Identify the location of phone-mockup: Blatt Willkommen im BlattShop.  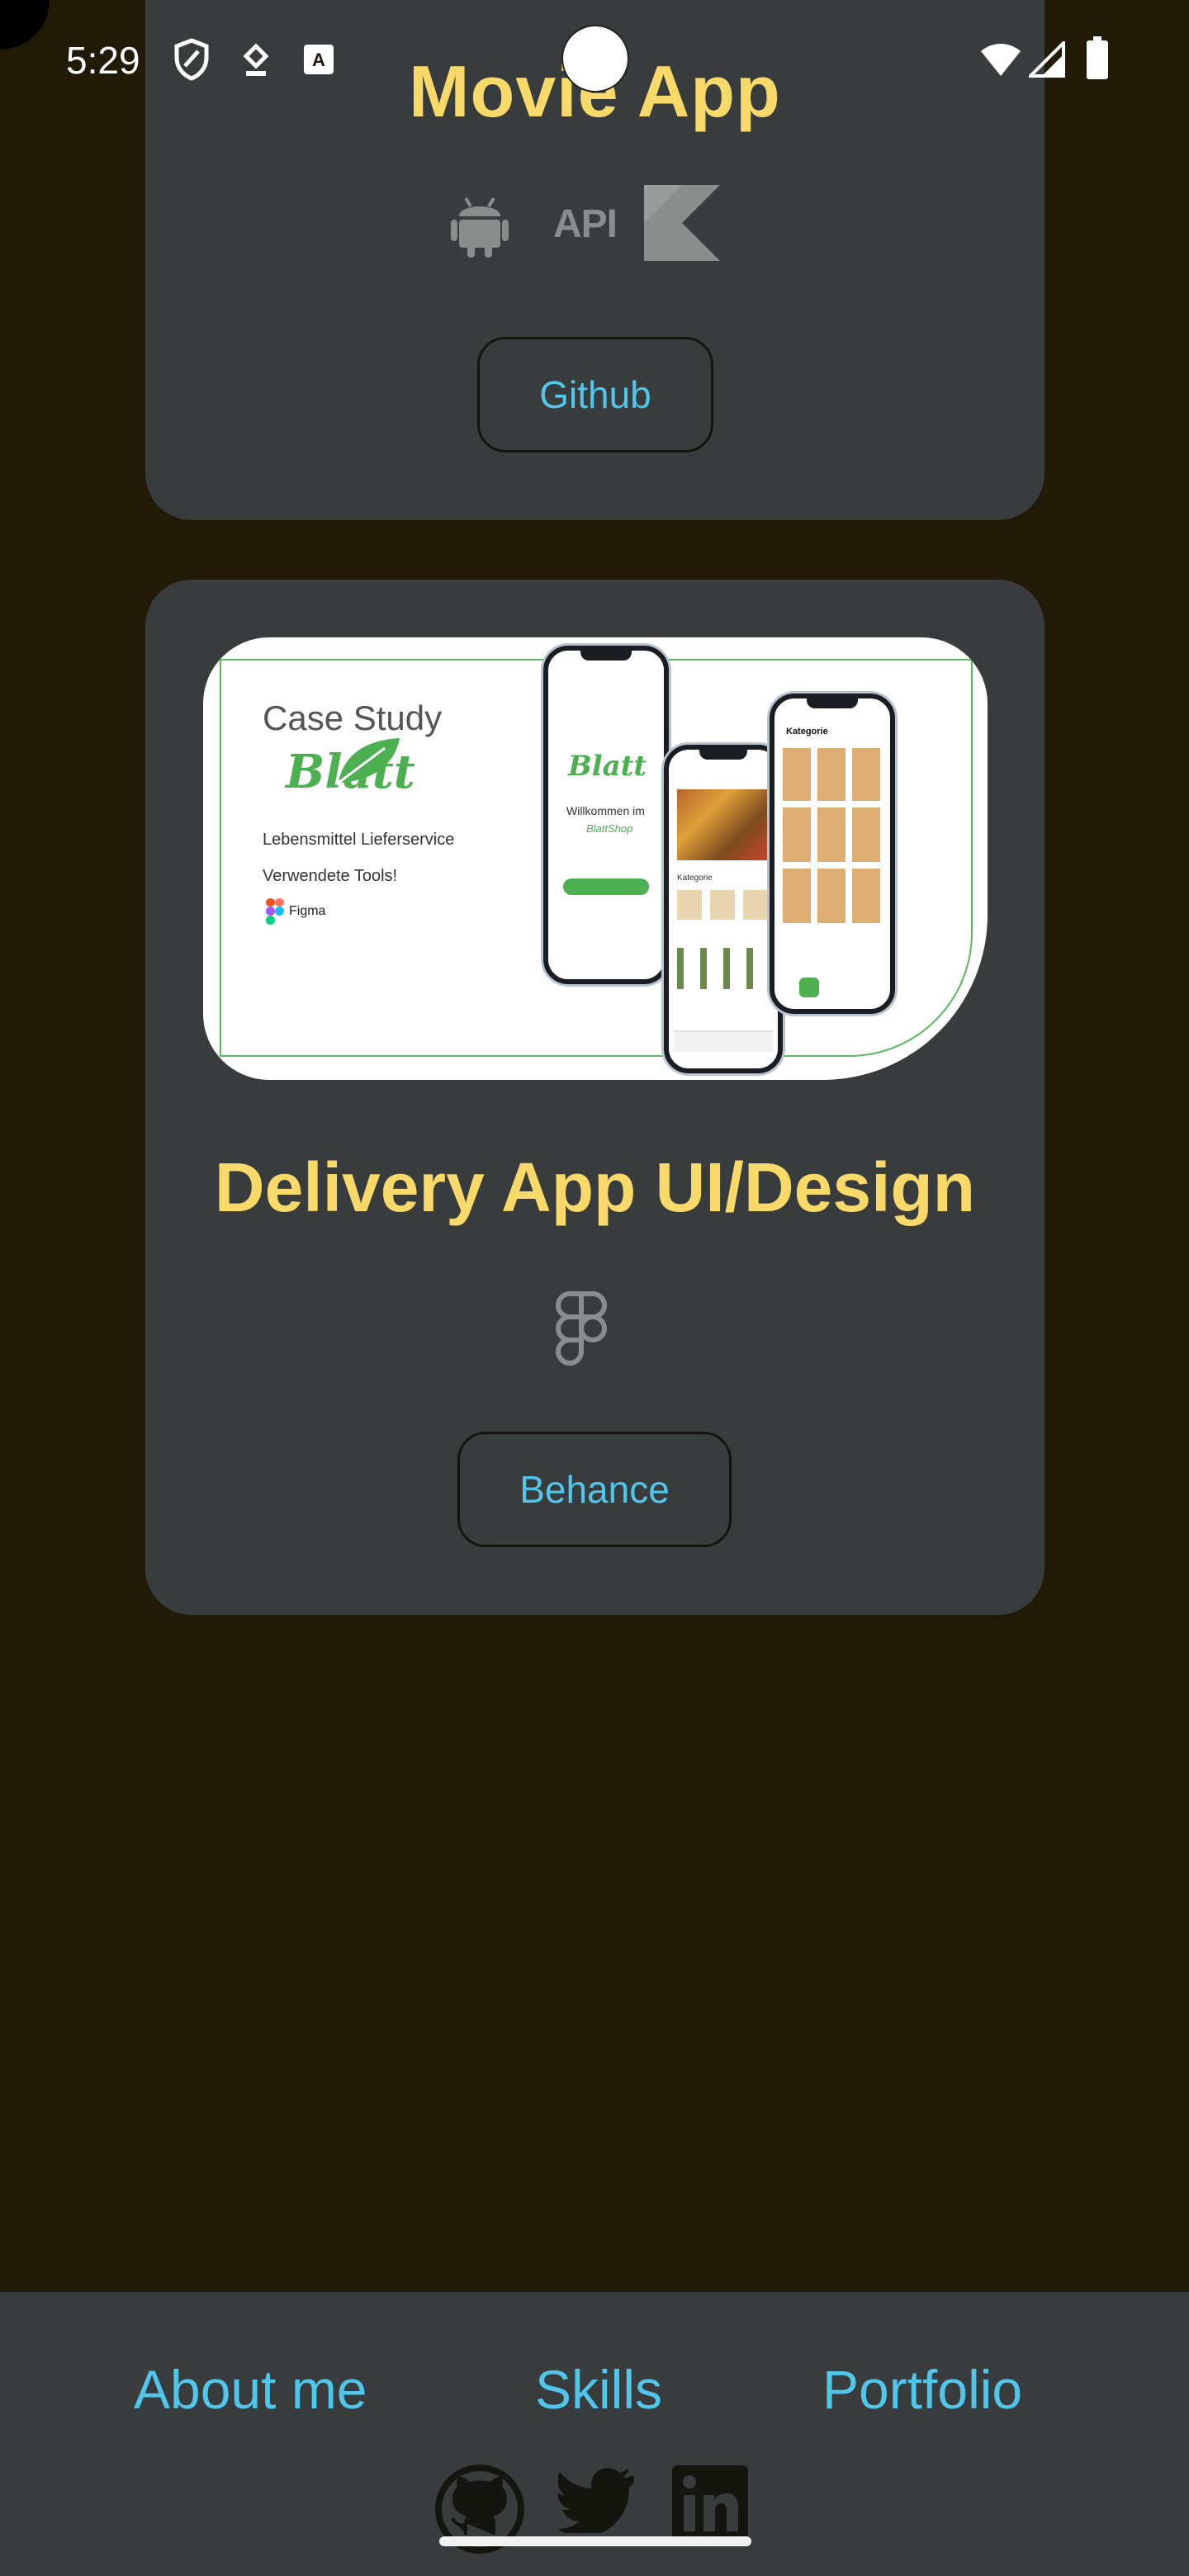
(606, 815).